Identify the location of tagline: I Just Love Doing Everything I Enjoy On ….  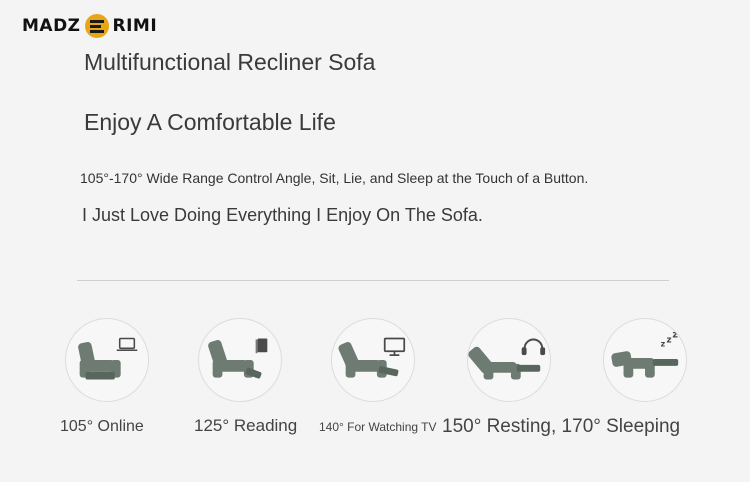
(282, 215).